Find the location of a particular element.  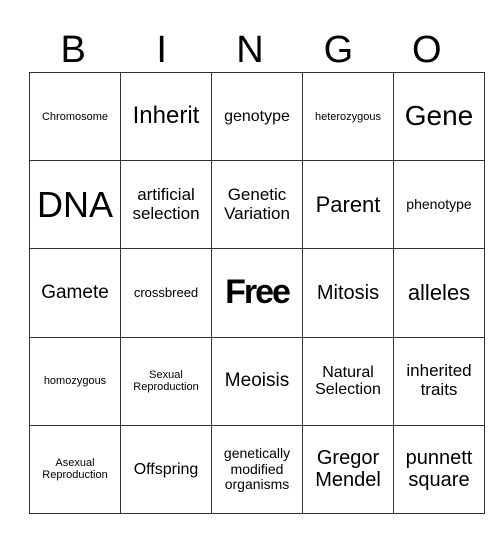

bingo-cell: Genetic Variation is located at coordinates (257, 205).